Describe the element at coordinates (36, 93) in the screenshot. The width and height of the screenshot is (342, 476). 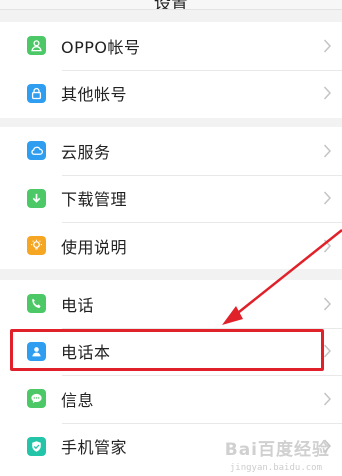
I see `lock-icon` at that location.